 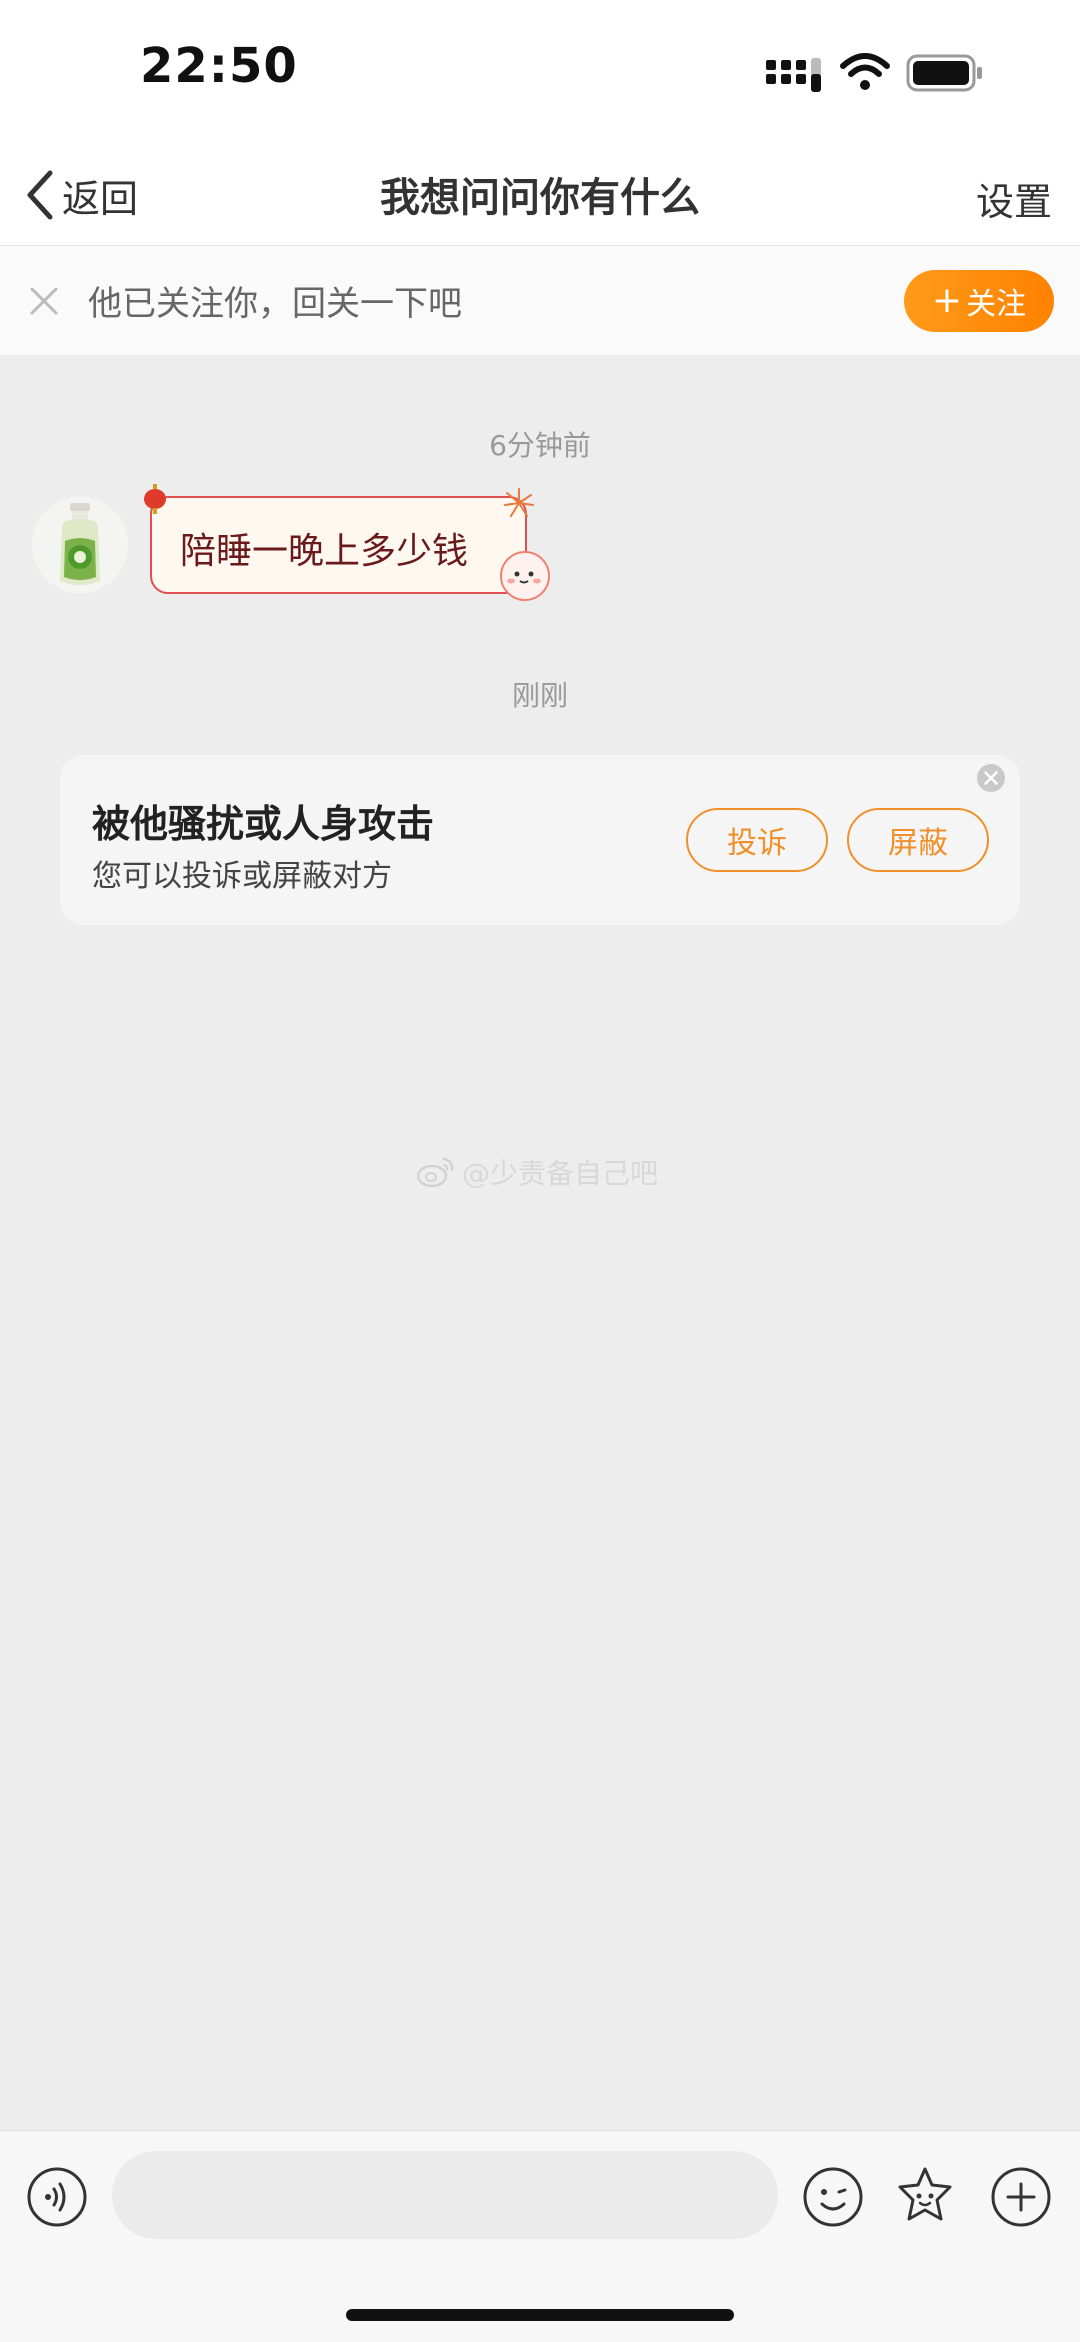 What do you see at coordinates (833, 2197) in the screenshot?
I see `emoji-icon` at bounding box center [833, 2197].